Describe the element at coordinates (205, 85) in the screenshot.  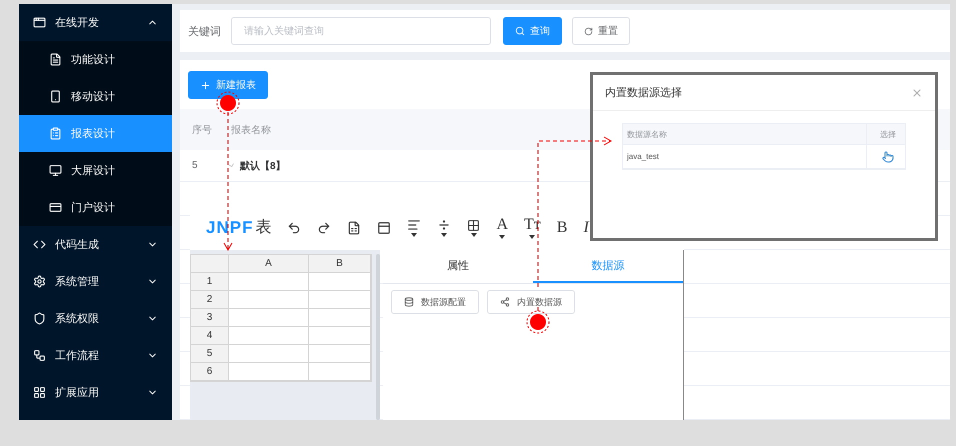
I see `plus-icon` at that location.